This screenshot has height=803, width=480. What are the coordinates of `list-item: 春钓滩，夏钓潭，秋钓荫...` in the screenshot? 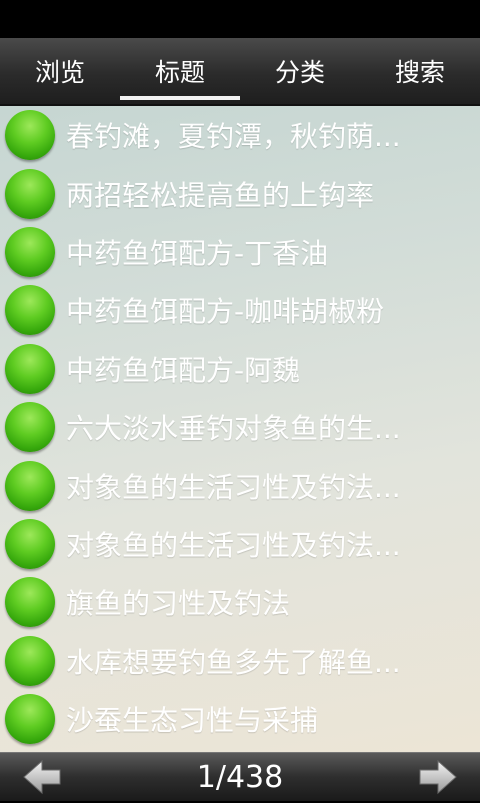 It's located at (240, 135).